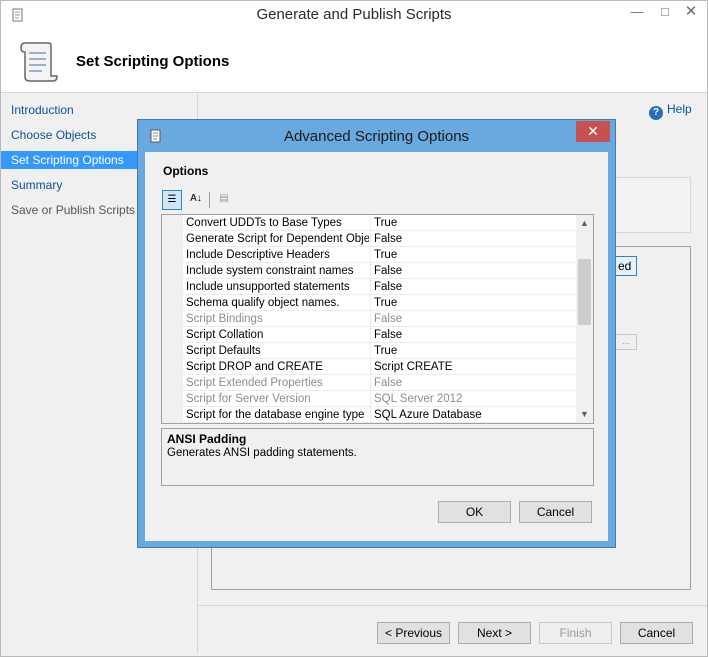 The height and width of the screenshot is (657, 708). I want to click on property-row: Script Defaults True, so click(380, 351).